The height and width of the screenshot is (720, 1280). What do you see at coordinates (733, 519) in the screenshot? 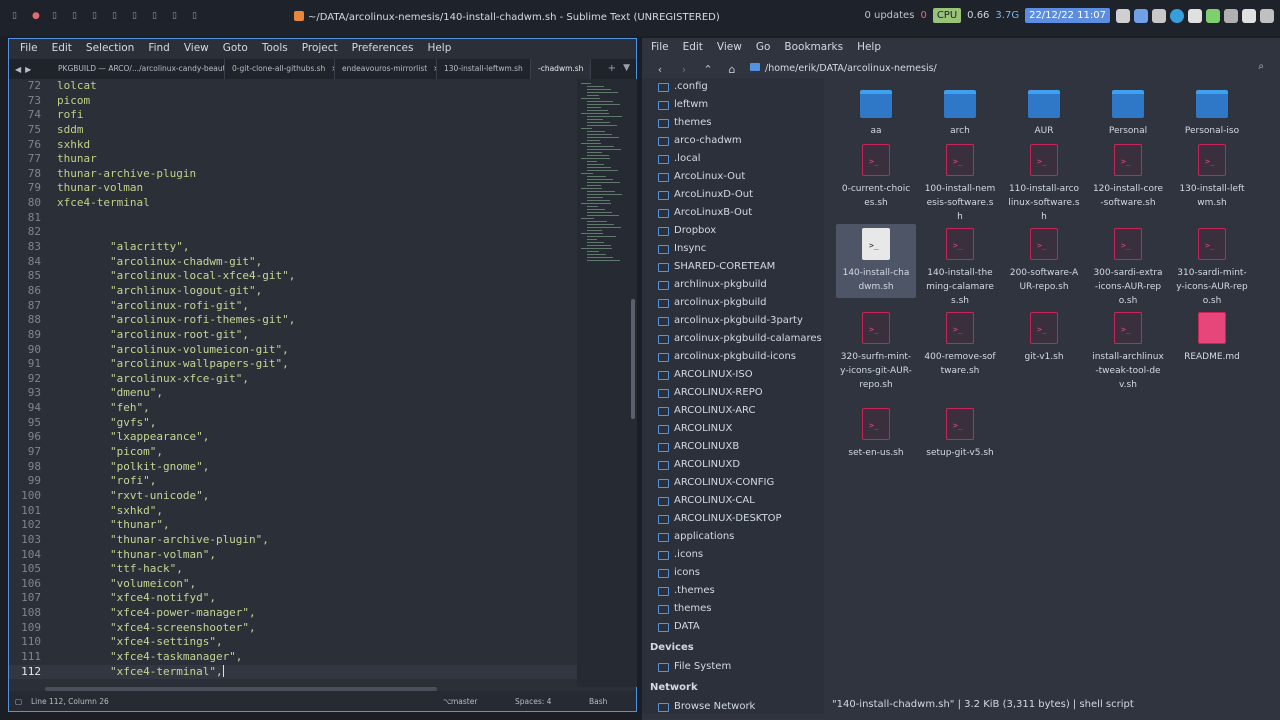
I see `sidebar-item: ARCOLINUX-DESKTOP` at bounding box center [733, 519].